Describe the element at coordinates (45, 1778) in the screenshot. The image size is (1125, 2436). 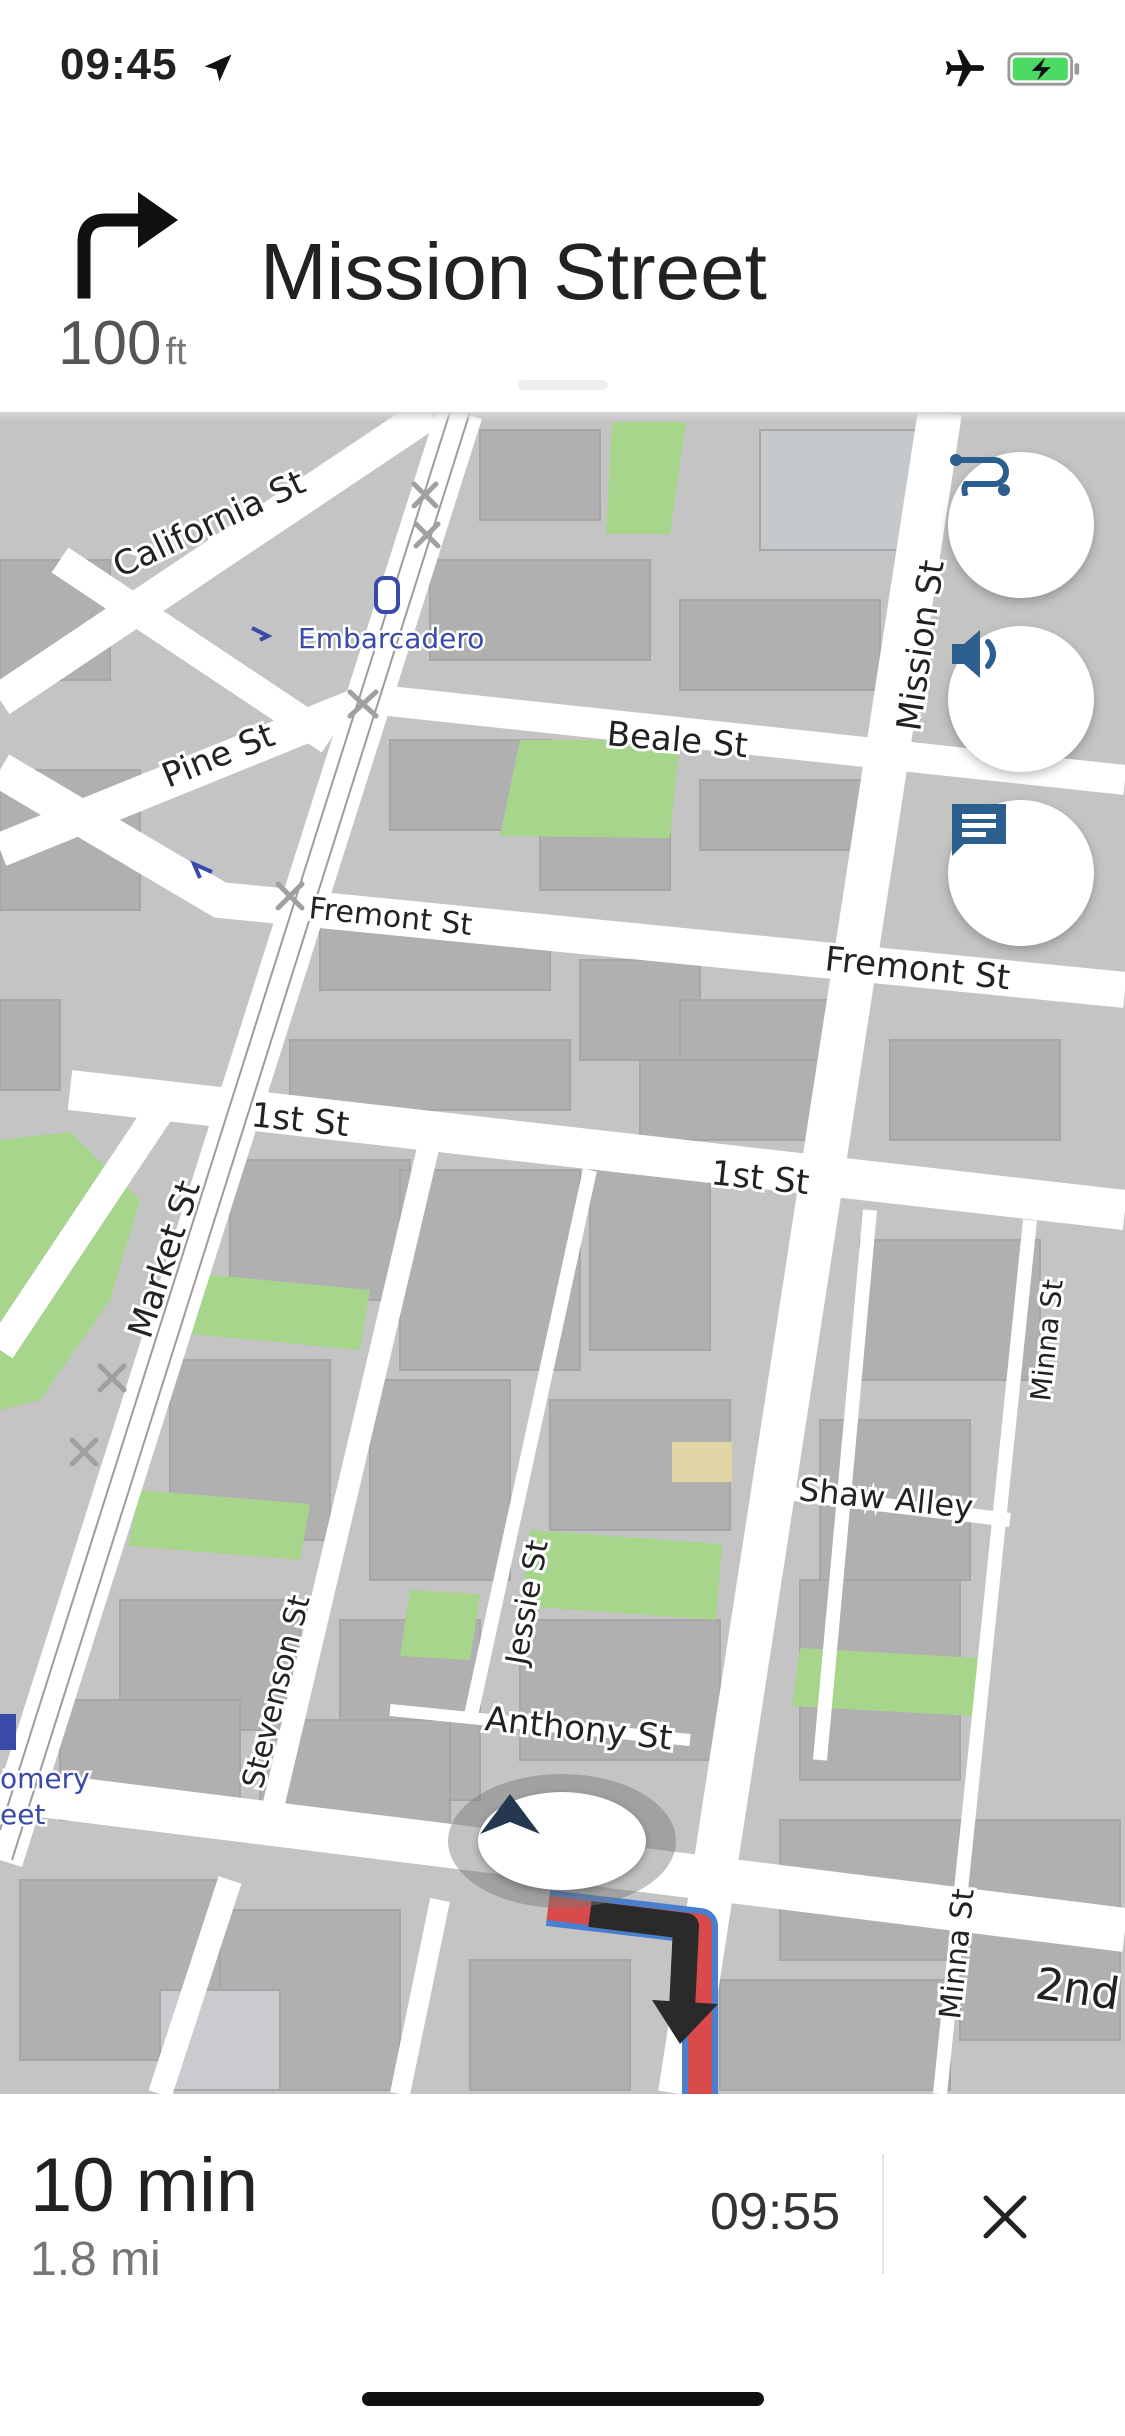
I see `transit-label-montgomery-1: omery` at that location.